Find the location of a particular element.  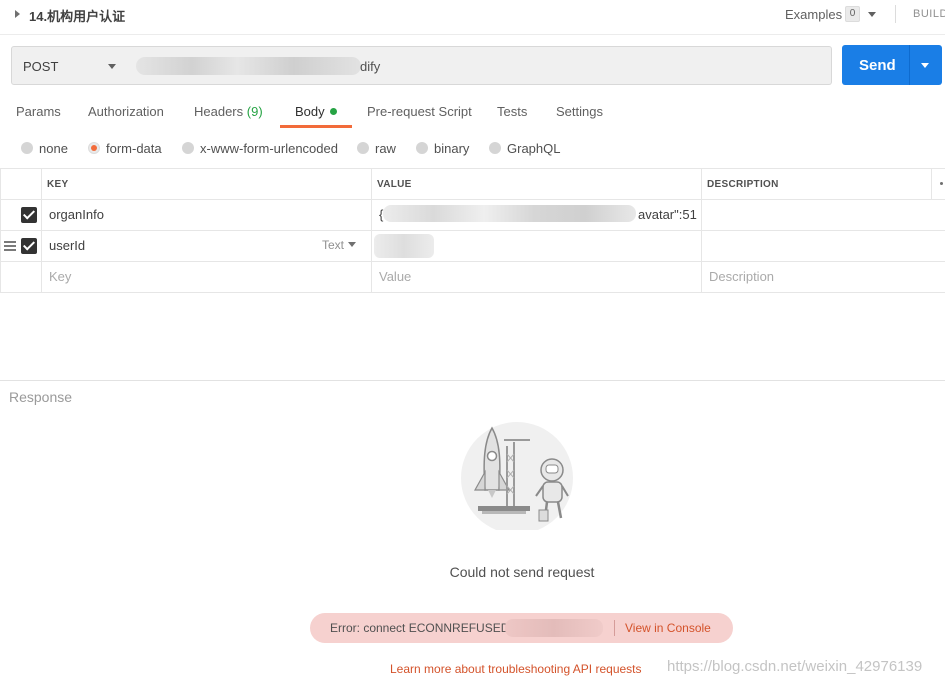

tab-params: Params is located at coordinates (38, 111).